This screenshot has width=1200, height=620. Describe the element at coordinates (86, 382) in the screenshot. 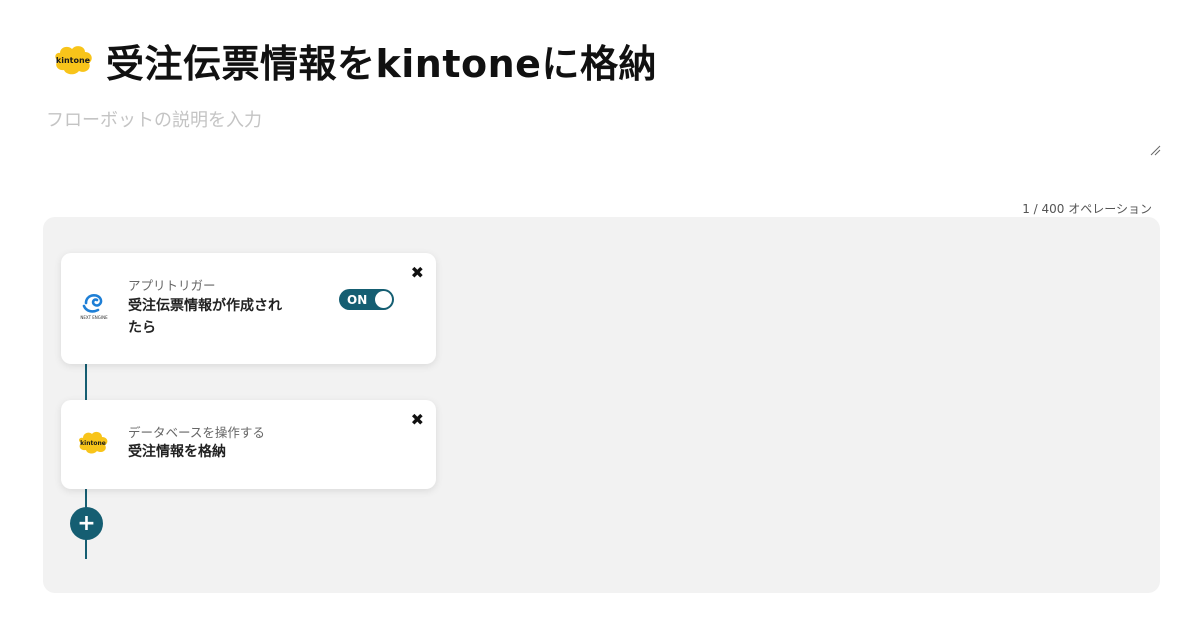

I see `flow-connector-line` at that location.